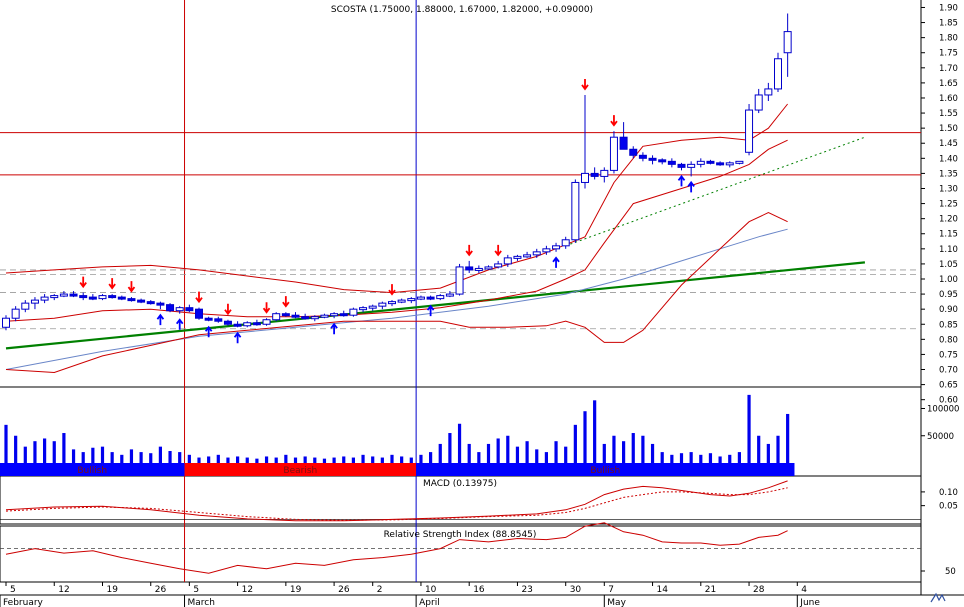 The width and height of the screenshot is (964, 607). Describe the element at coordinates (380, 590) in the screenshot. I see `x-tick-label: 2` at that location.